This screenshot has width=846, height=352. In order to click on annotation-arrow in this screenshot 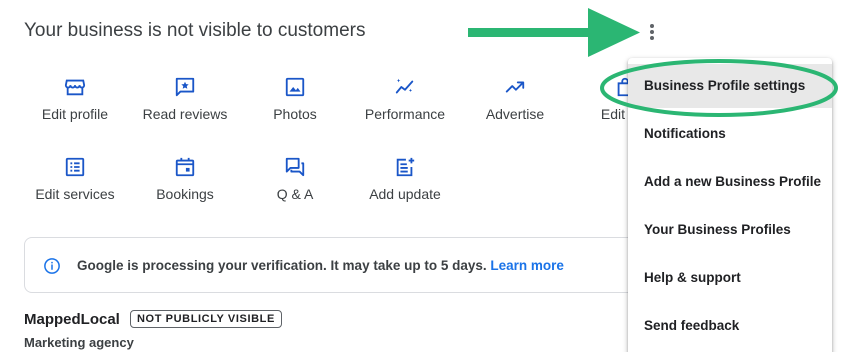, I will do `click(554, 32)`.